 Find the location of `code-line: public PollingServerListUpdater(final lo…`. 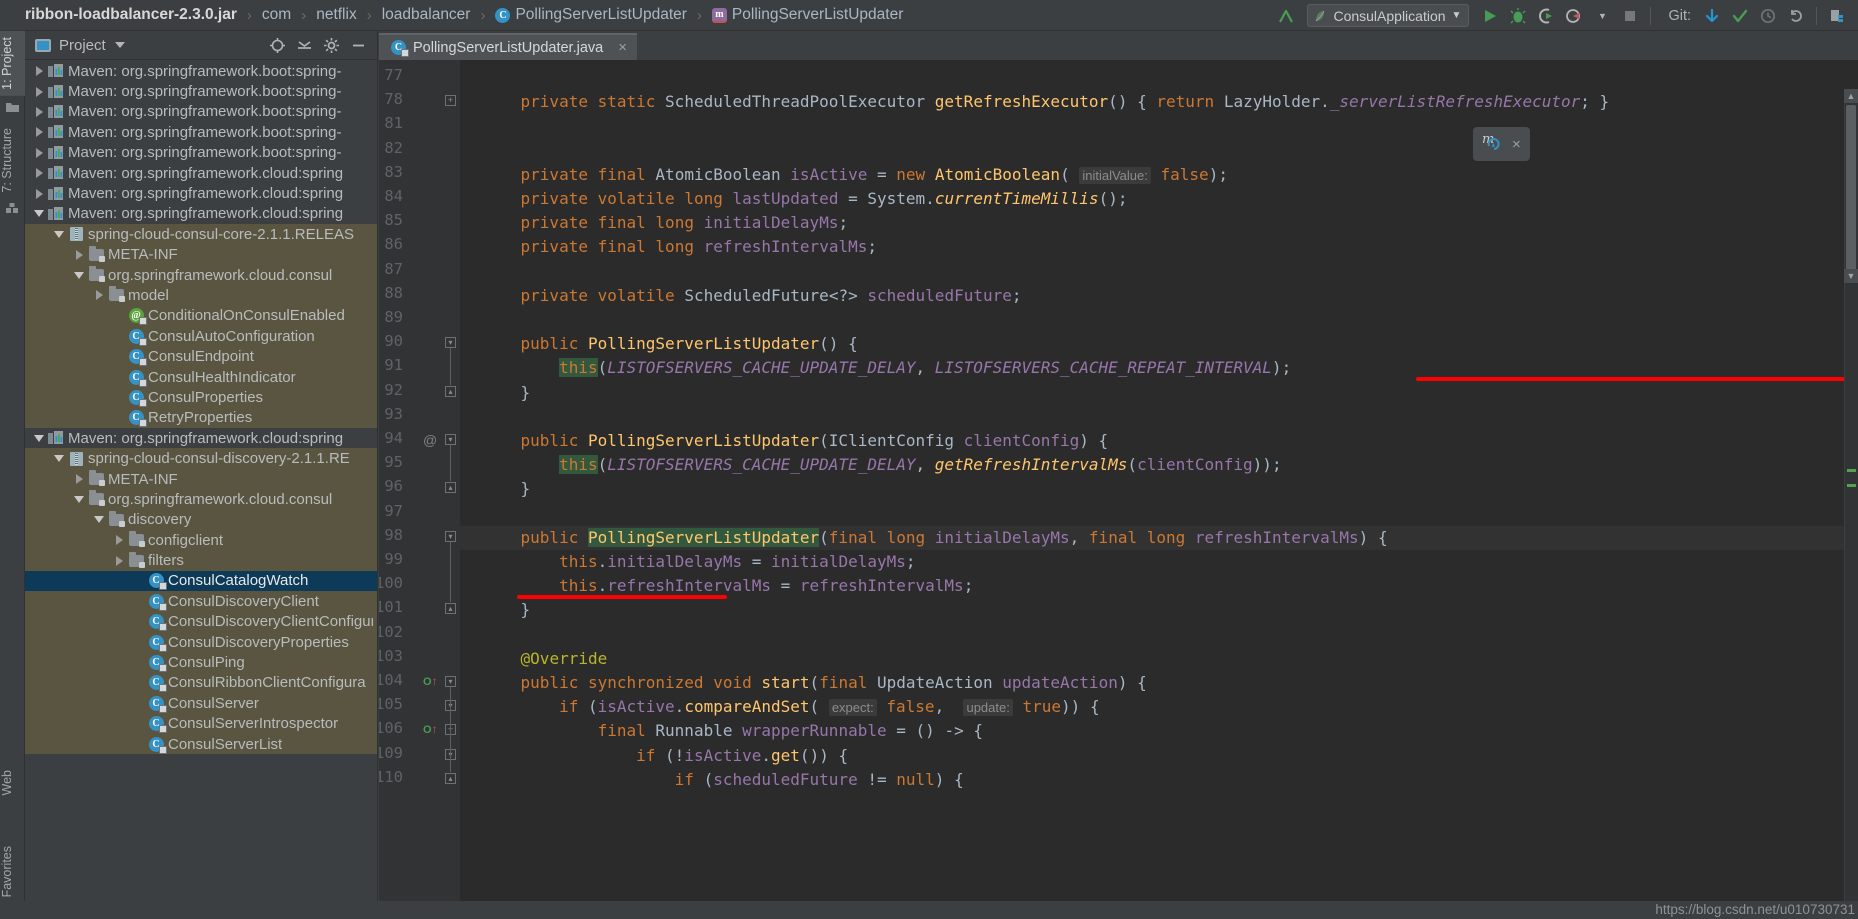

code-line: public PollingServerListUpdater(final lo… is located at coordinates (935, 538).